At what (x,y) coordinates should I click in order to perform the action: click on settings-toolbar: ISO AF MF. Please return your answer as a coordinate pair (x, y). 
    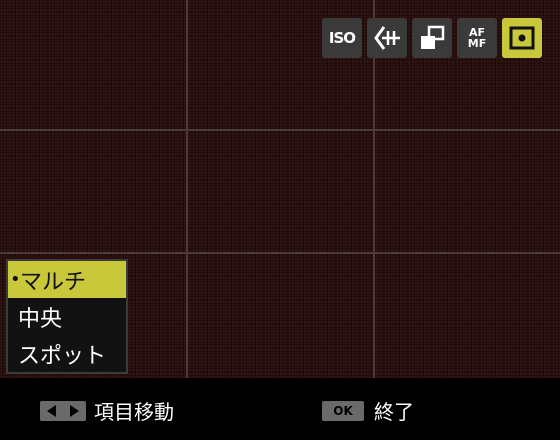
    Looking at the image, I should click on (432, 38).